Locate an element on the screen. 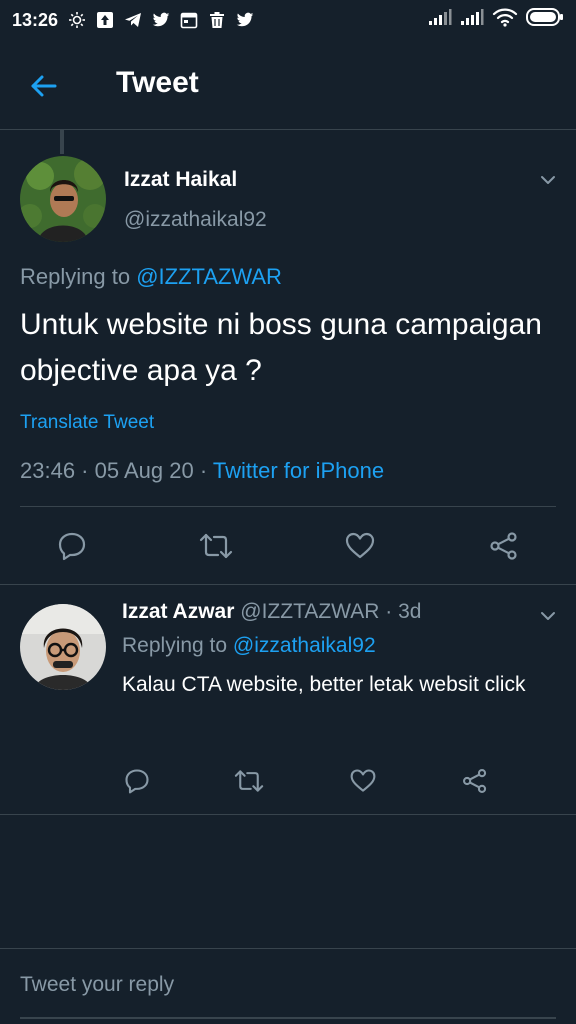 Image resolution: width=576 pixels, height=1024 pixels. status-left: 13:26 is located at coordinates (133, 20).